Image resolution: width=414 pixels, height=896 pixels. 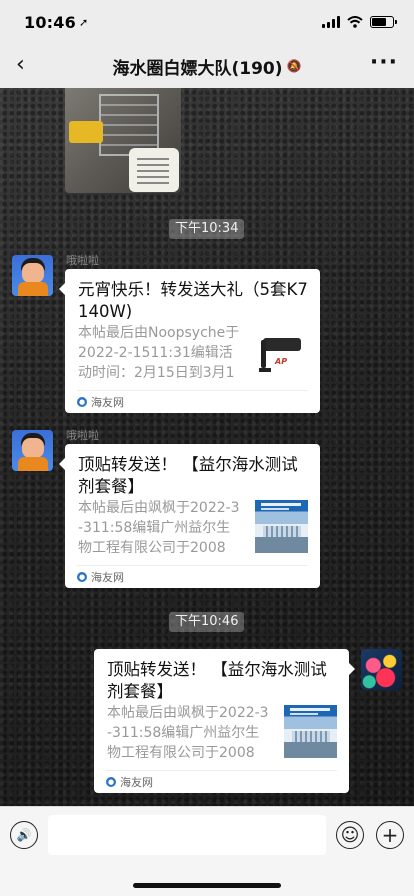 I want to click on back-button: ‹, so click(x=20, y=65).